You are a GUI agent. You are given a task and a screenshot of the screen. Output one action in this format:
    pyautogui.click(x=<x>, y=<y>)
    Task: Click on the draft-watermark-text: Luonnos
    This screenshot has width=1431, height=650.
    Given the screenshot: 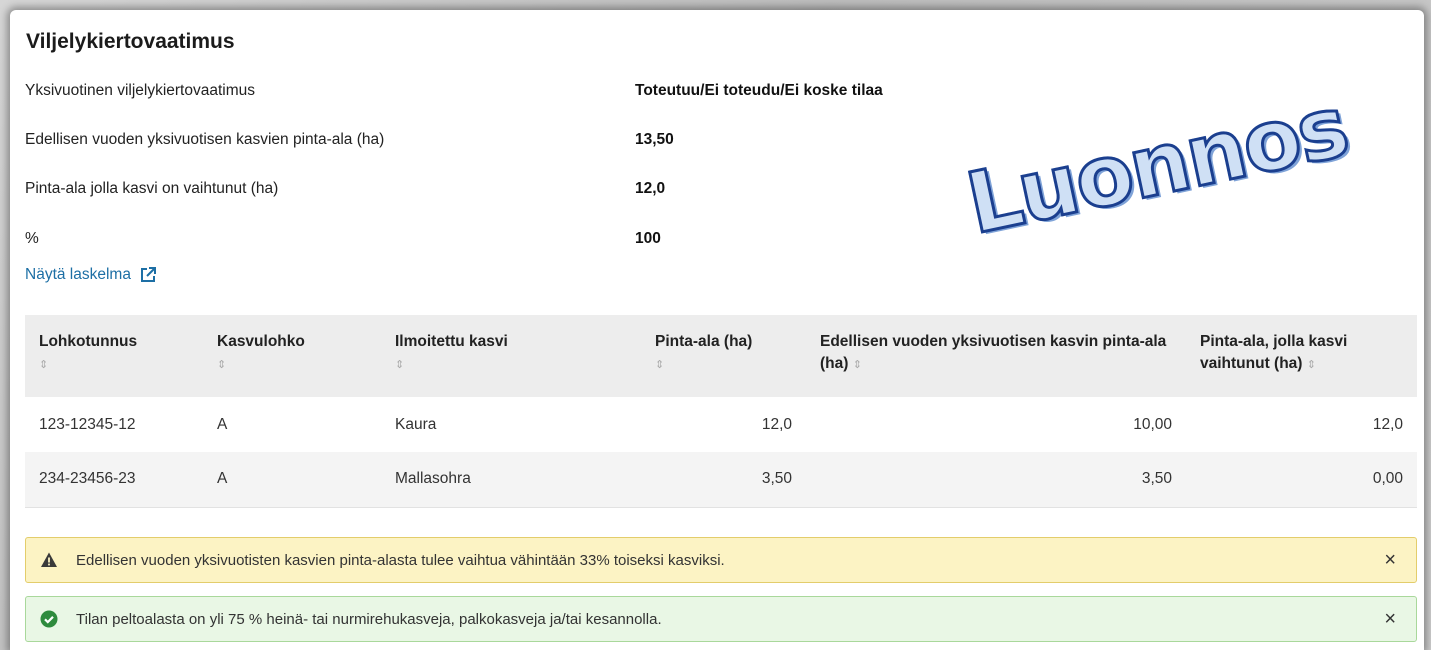 What is the action you would take?
    pyautogui.click(x=1156, y=165)
    